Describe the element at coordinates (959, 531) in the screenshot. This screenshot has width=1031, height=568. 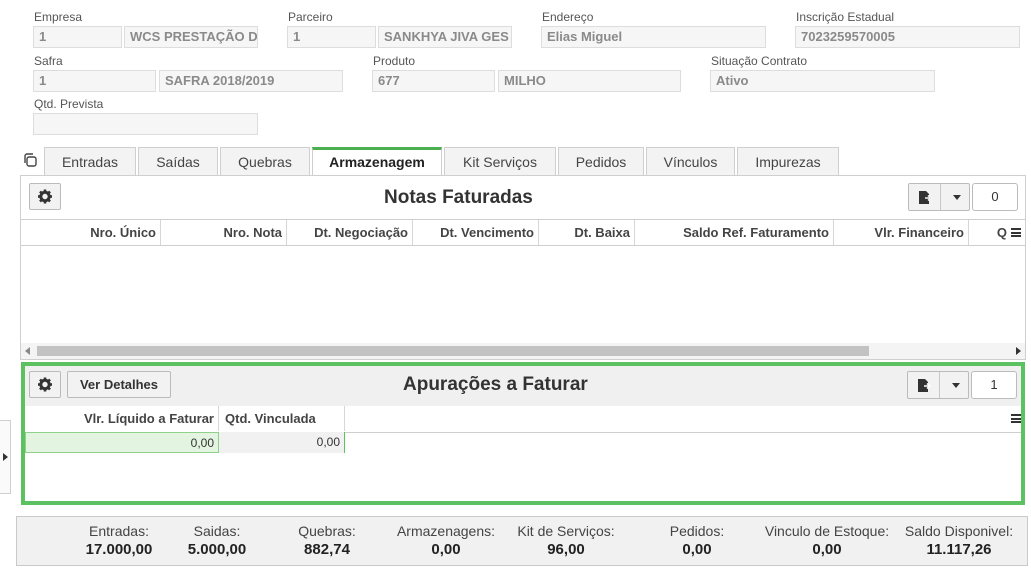
I see `summary-label: Saldo Disponivel:` at that location.